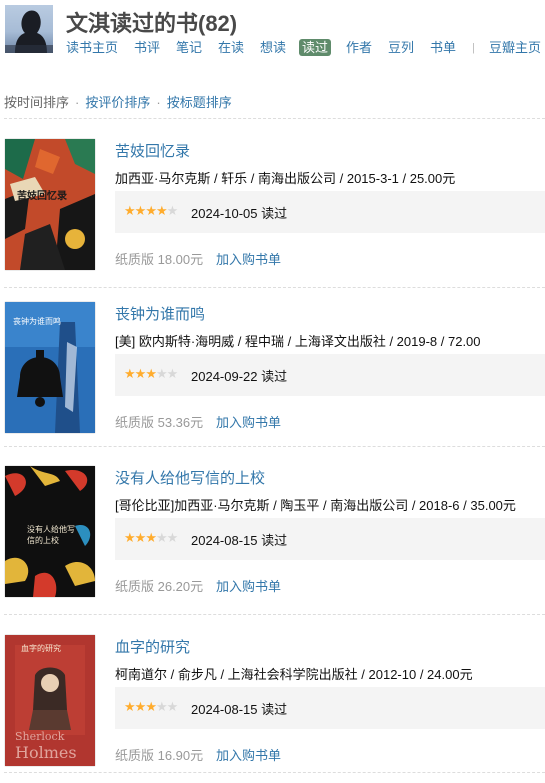 The height and width of the screenshot is (783, 545). I want to click on sort-by-rating-link: 按评价排序, so click(117, 102).